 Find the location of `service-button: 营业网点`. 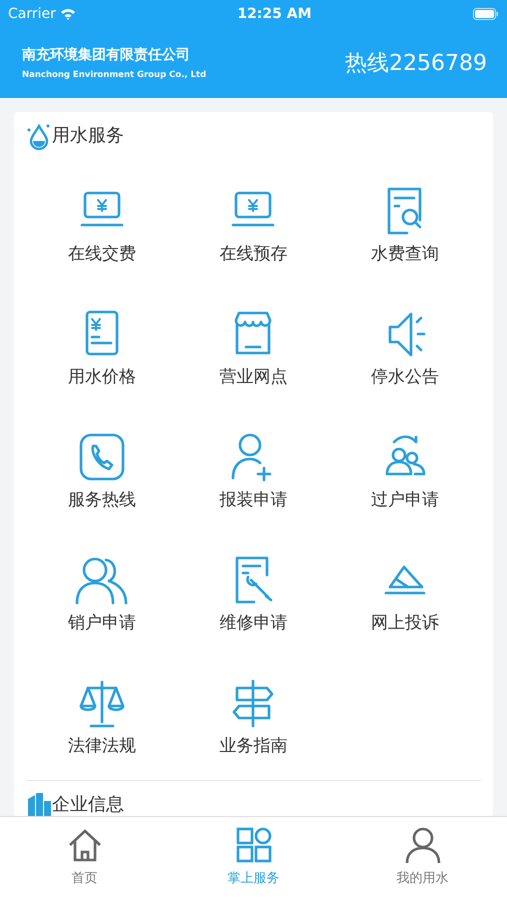

service-button: 营业网点 is located at coordinates (253, 377).